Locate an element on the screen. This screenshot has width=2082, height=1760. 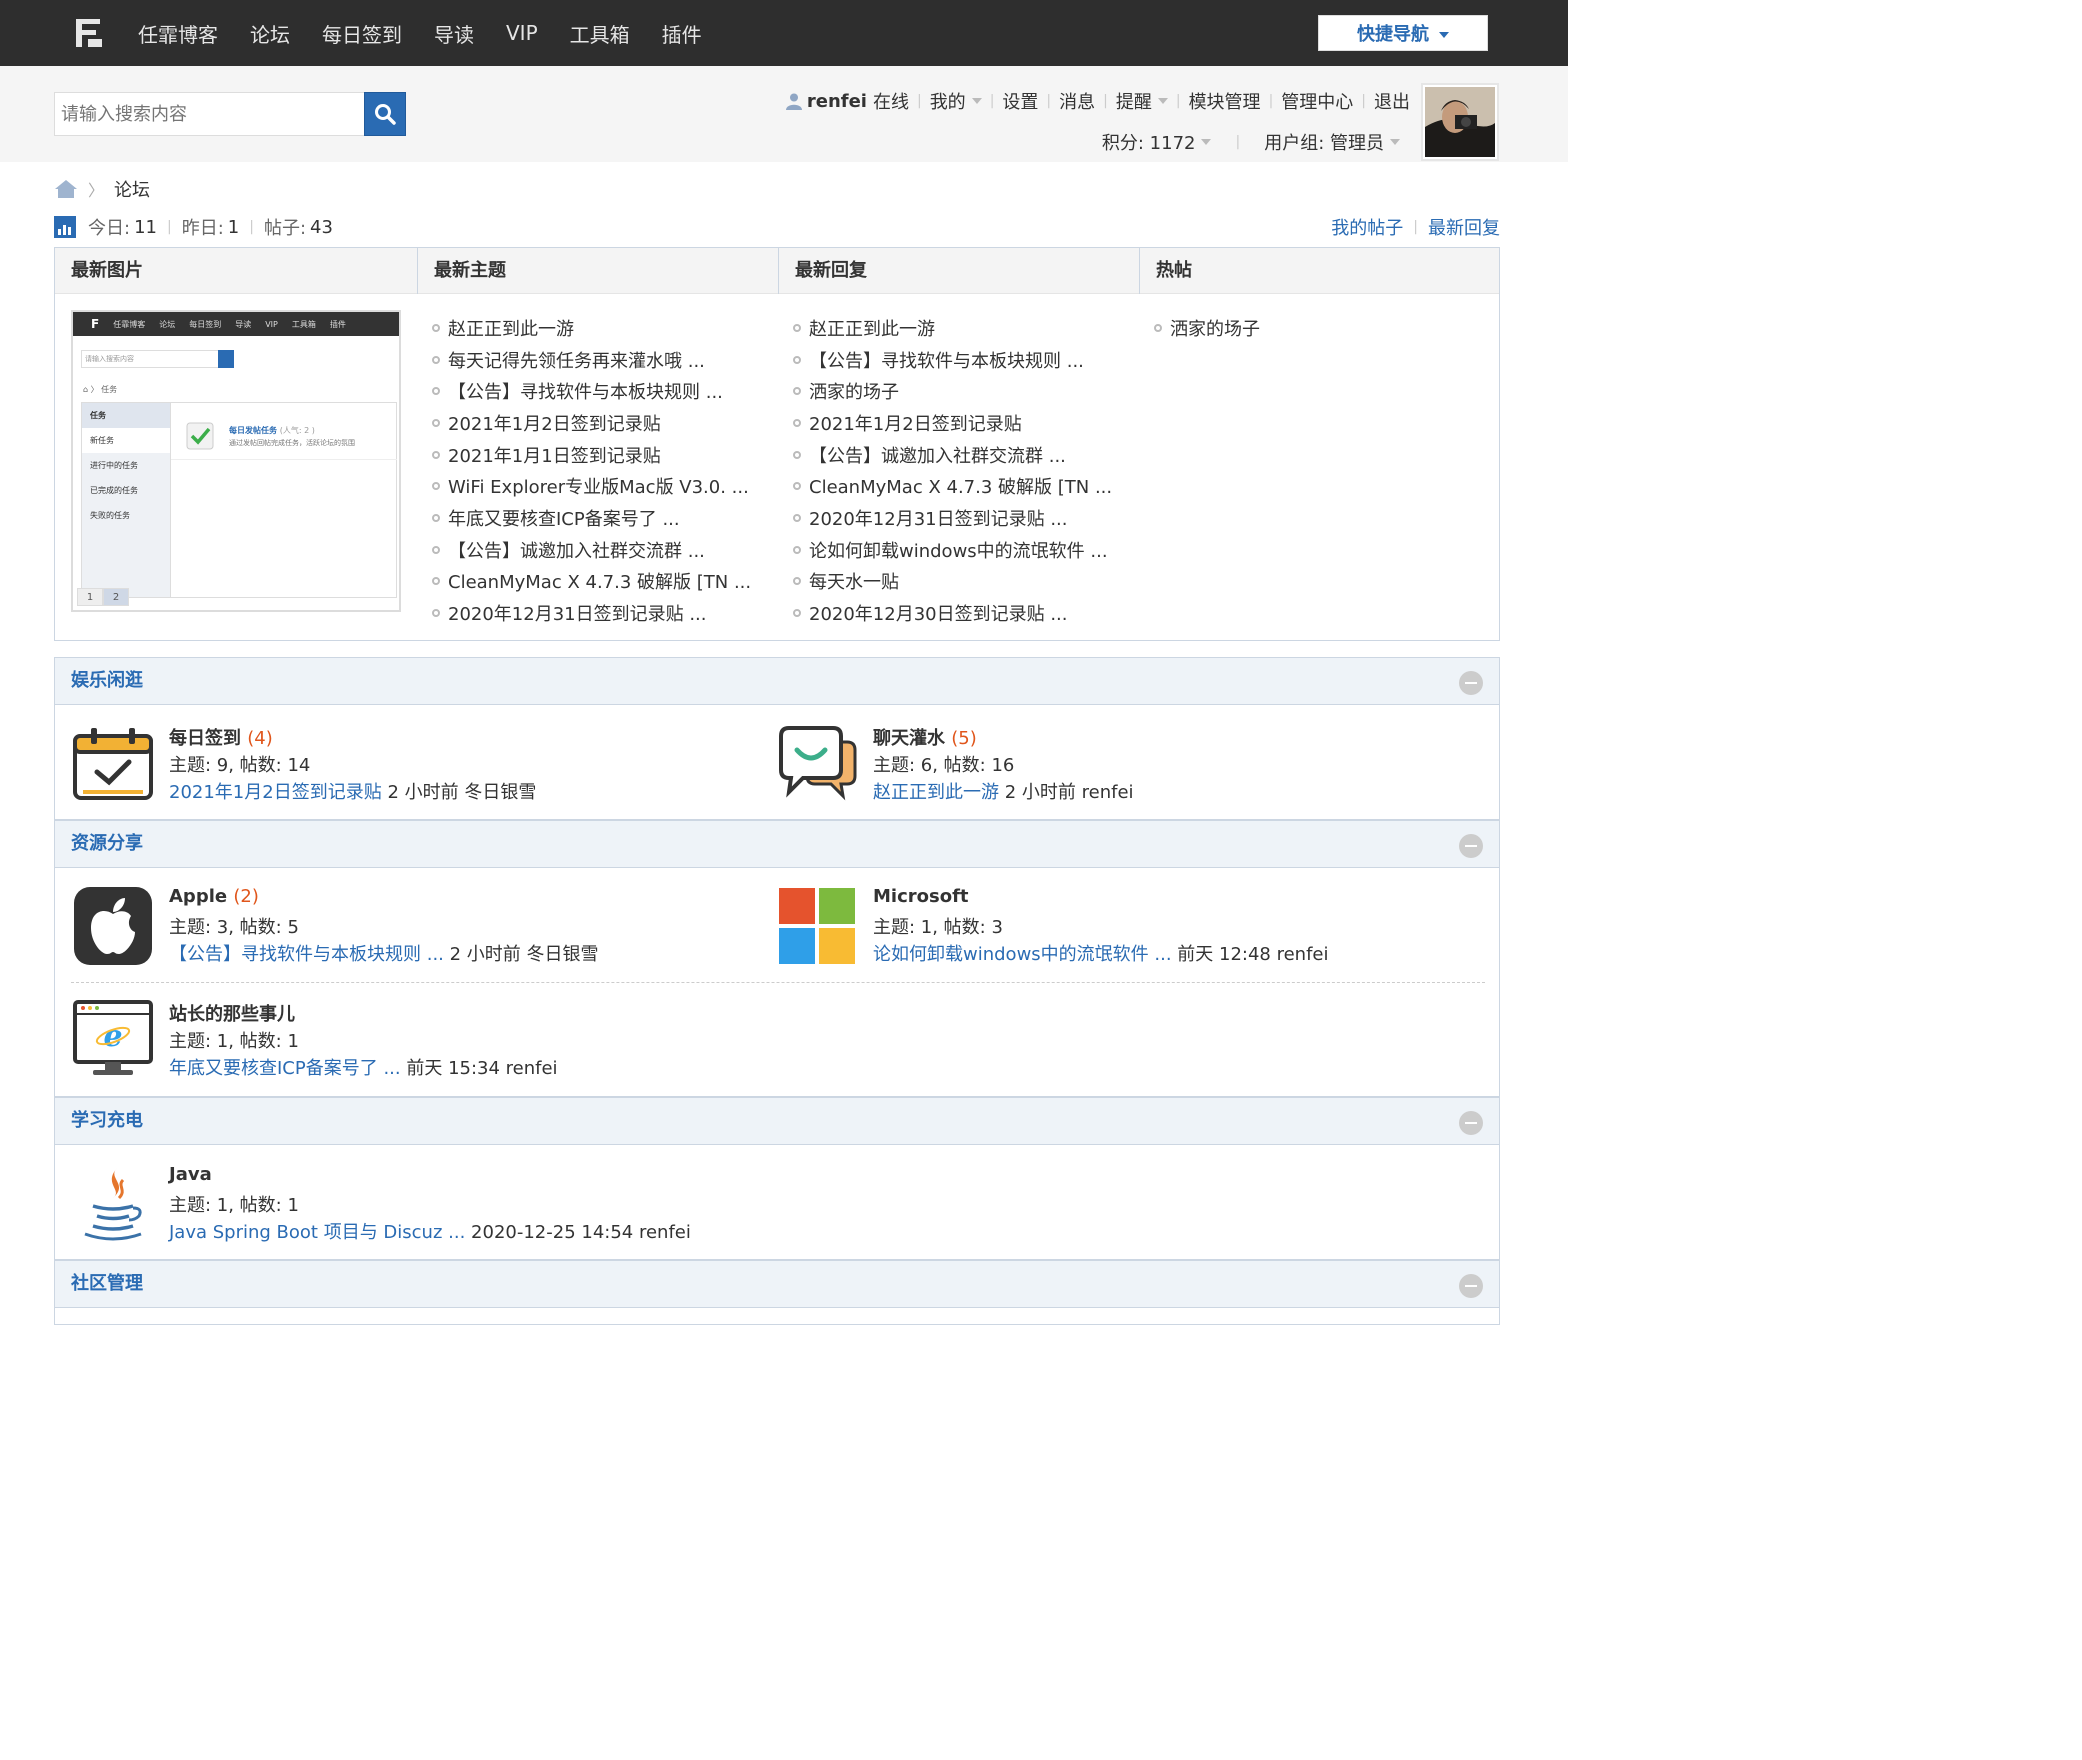
usergroup-link: 用户组: 管理员 is located at coordinates (1324, 142).